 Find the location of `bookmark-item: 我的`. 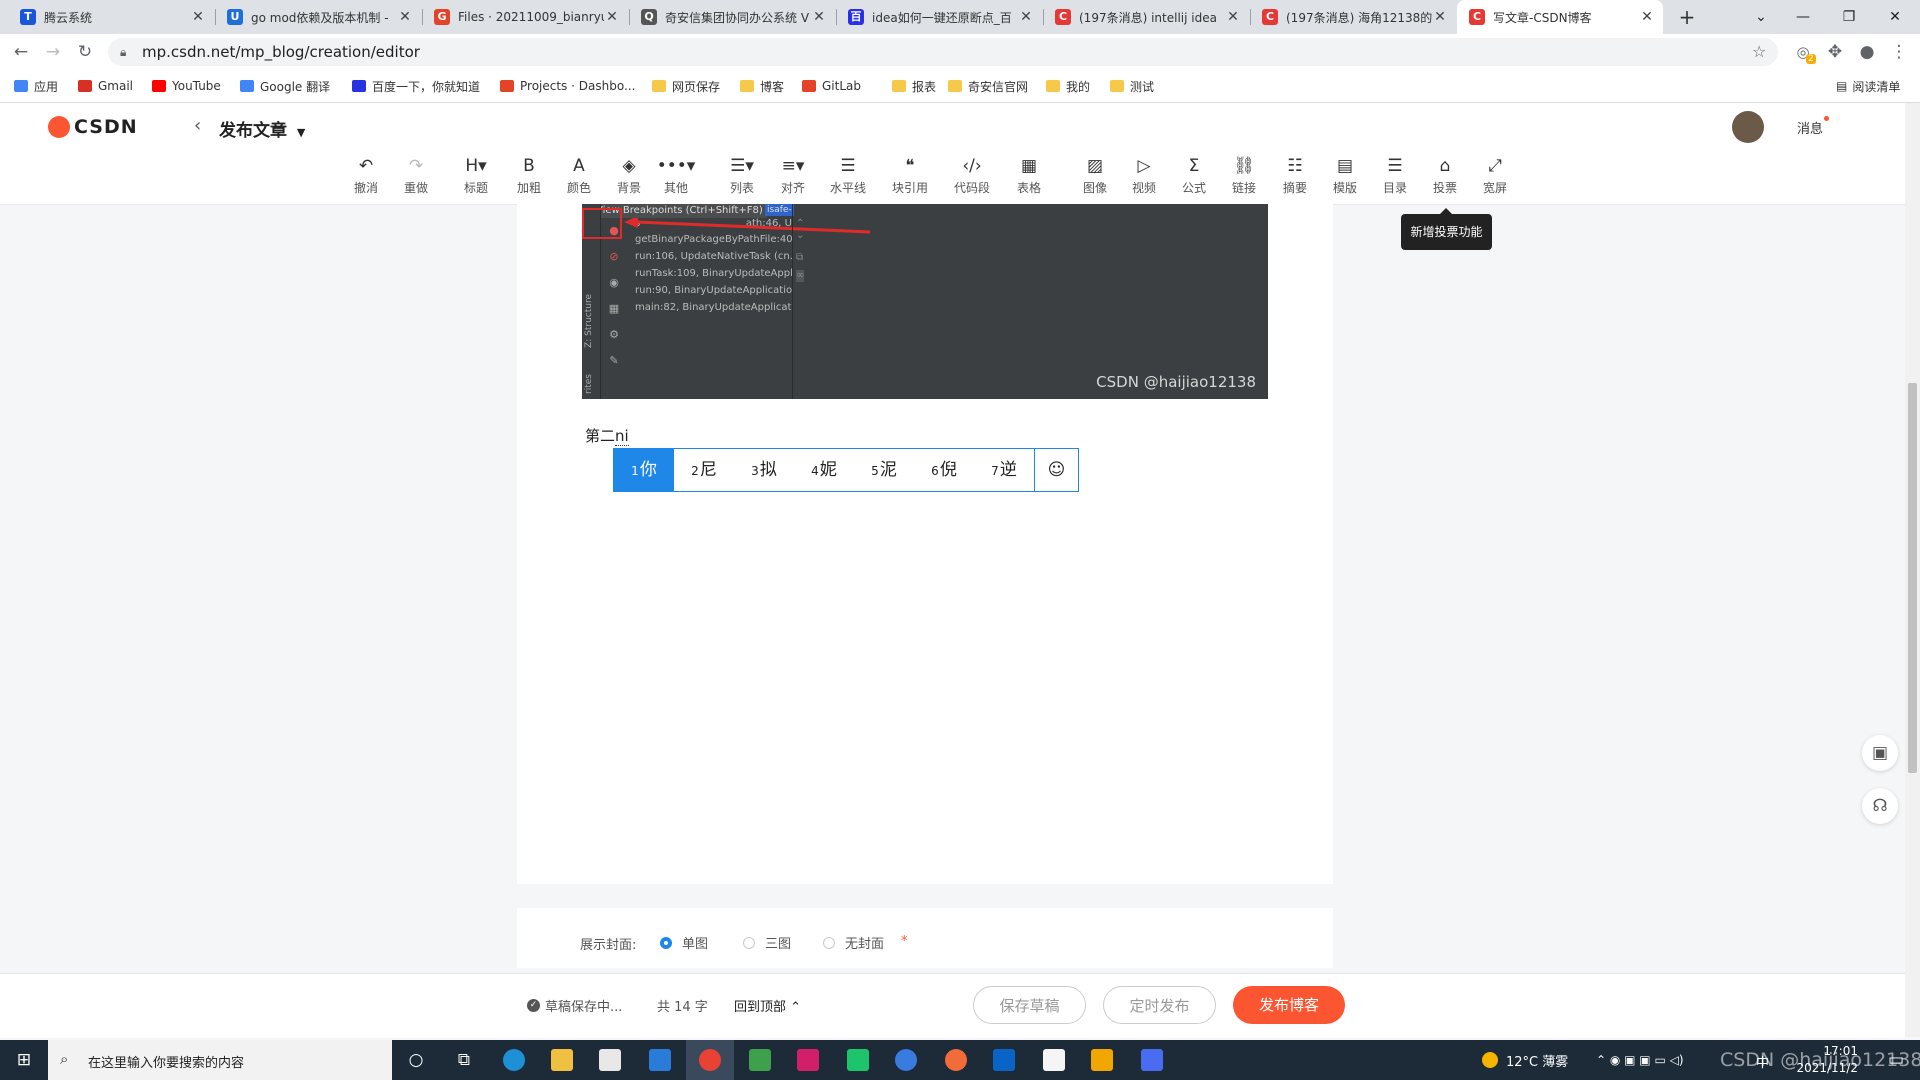

bookmark-item: 我的 is located at coordinates (1068, 86).